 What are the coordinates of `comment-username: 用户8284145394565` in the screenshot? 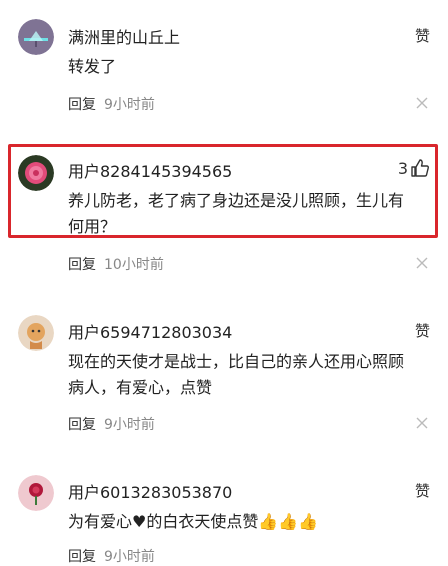 It's located at (150, 170).